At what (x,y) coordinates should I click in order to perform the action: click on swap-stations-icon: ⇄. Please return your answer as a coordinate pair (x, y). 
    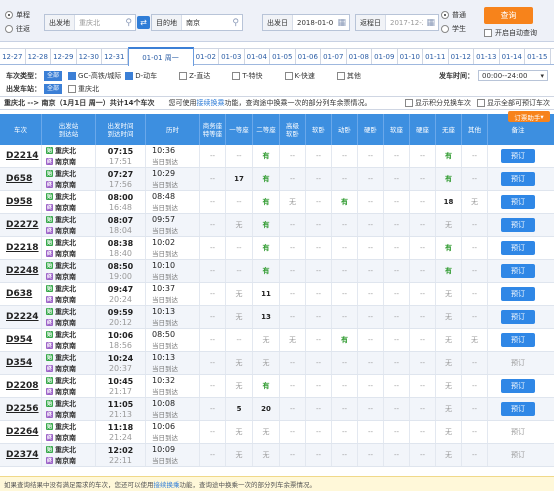
    Looking at the image, I should click on (143, 22).